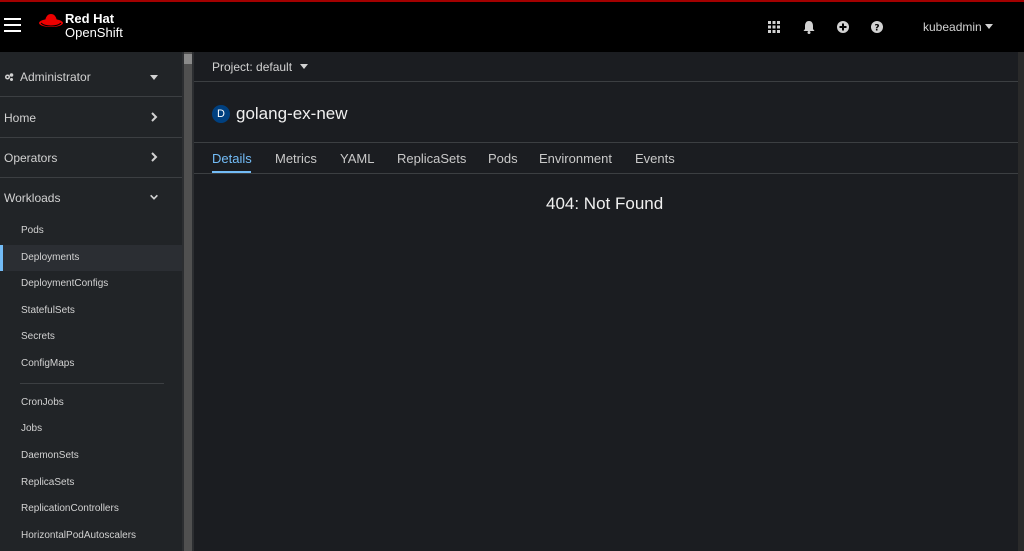  Describe the element at coordinates (31, 157) in the screenshot. I see `sidebar-section-label: Operators` at that location.